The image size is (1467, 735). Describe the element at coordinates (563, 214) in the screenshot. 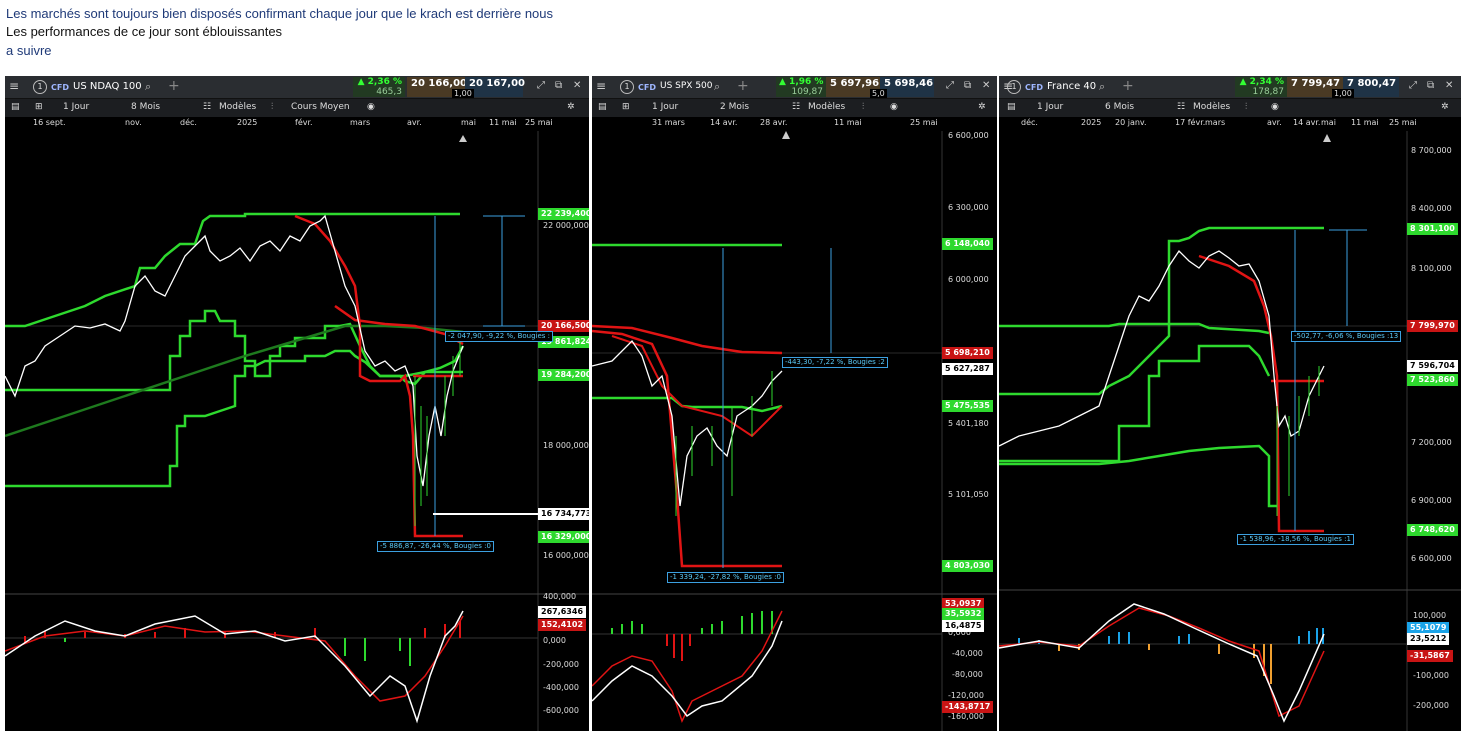

I see `price-tag-green: 22 239,400` at that location.